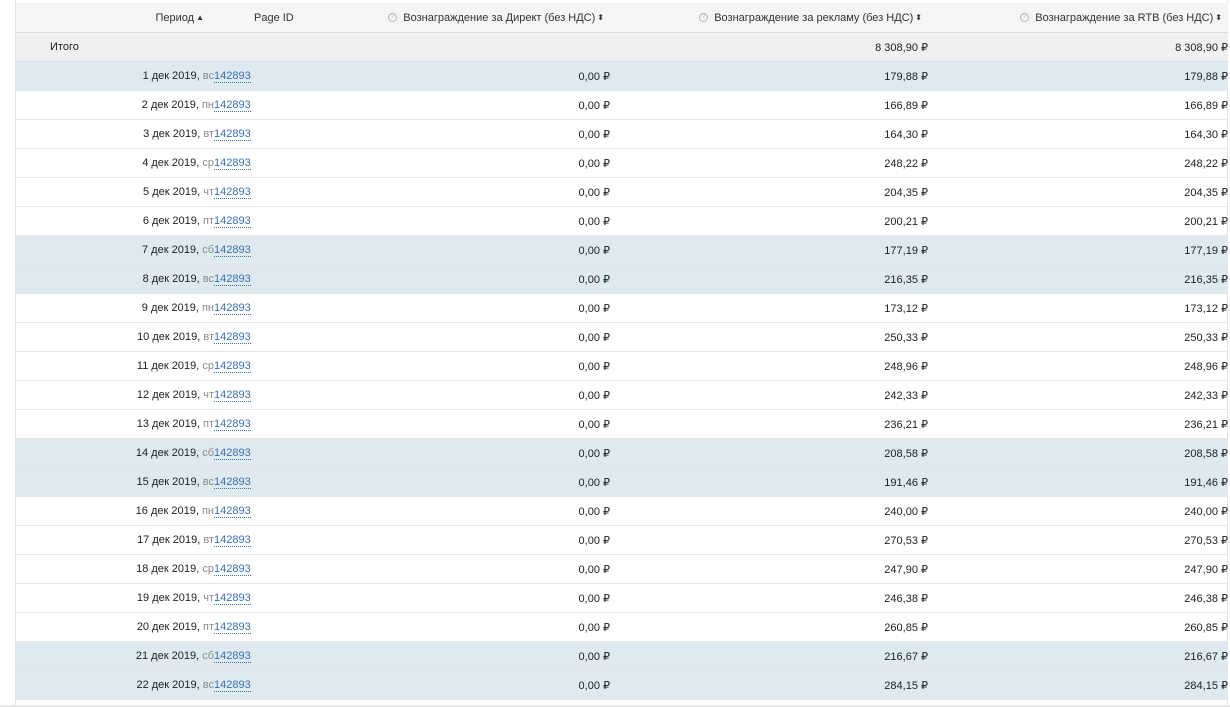  What do you see at coordinates (115, 366) in the screenshot?
I see `date-cell: 11 дек 2019, ср` at bounding box center [115, 366].